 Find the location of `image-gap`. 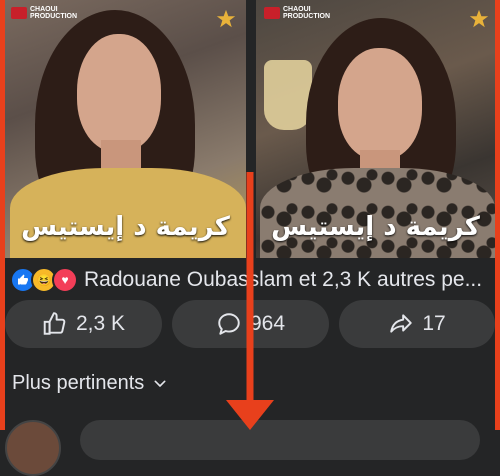

image-gap is located at coordinates (251, 129).